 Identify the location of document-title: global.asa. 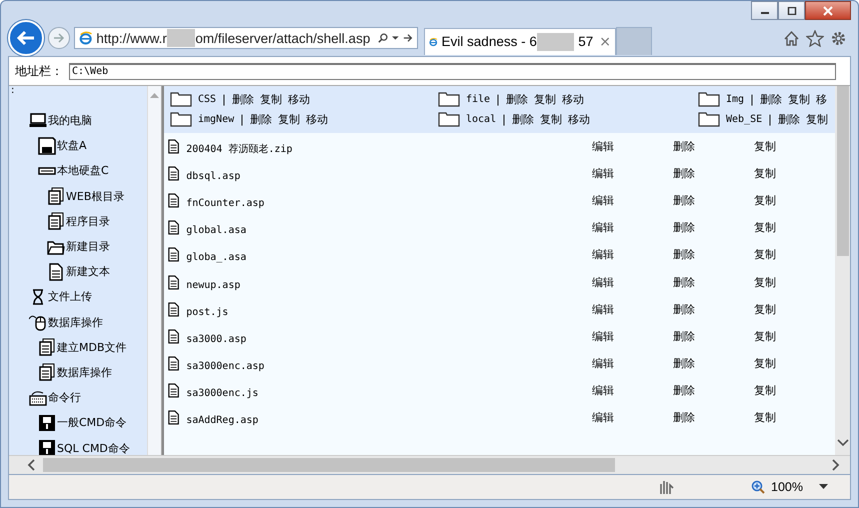
(216, 230).